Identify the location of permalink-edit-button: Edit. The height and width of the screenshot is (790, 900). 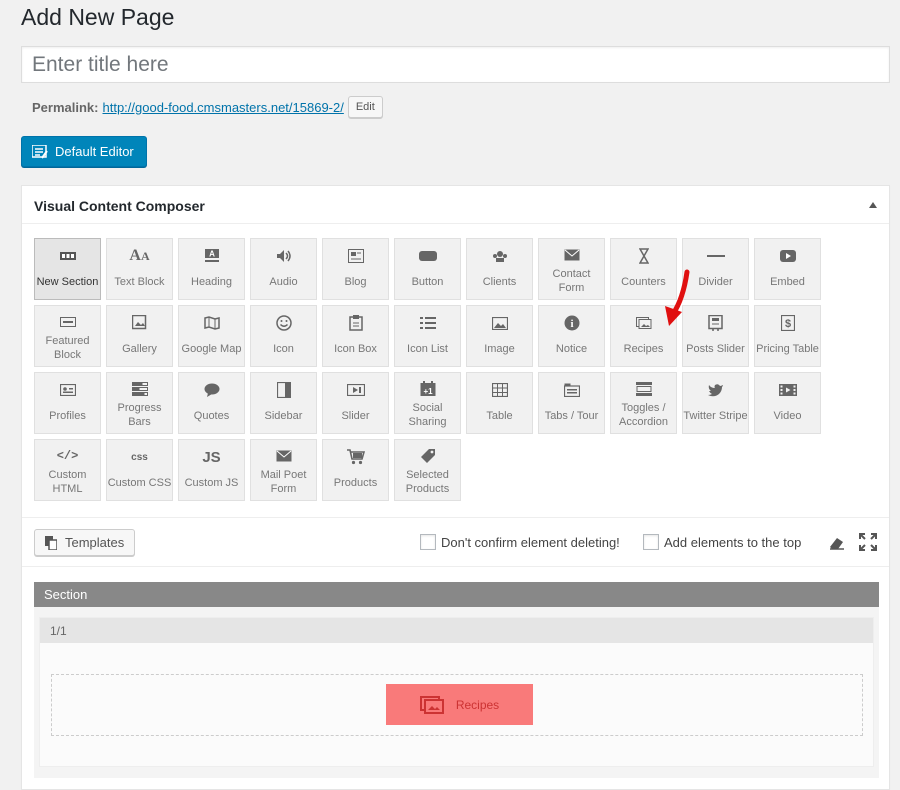
(365, 107).